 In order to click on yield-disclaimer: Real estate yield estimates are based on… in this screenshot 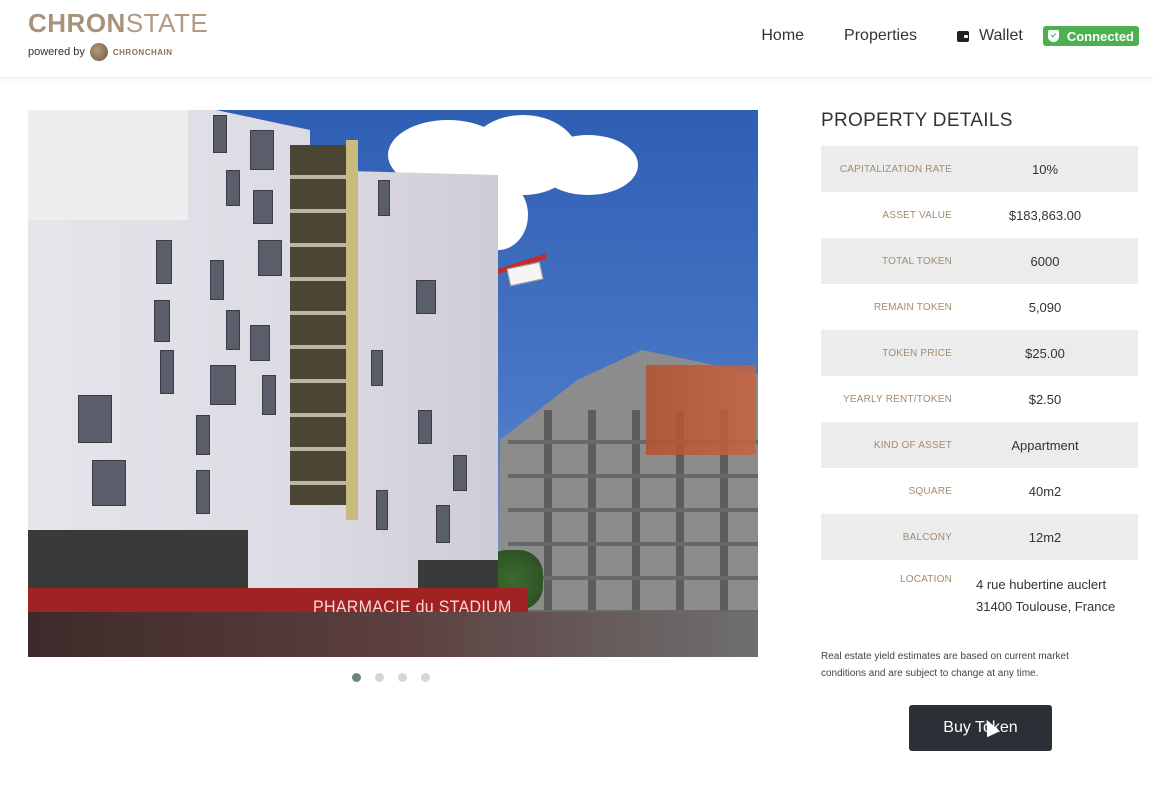, I will do `click(979, 665)`.